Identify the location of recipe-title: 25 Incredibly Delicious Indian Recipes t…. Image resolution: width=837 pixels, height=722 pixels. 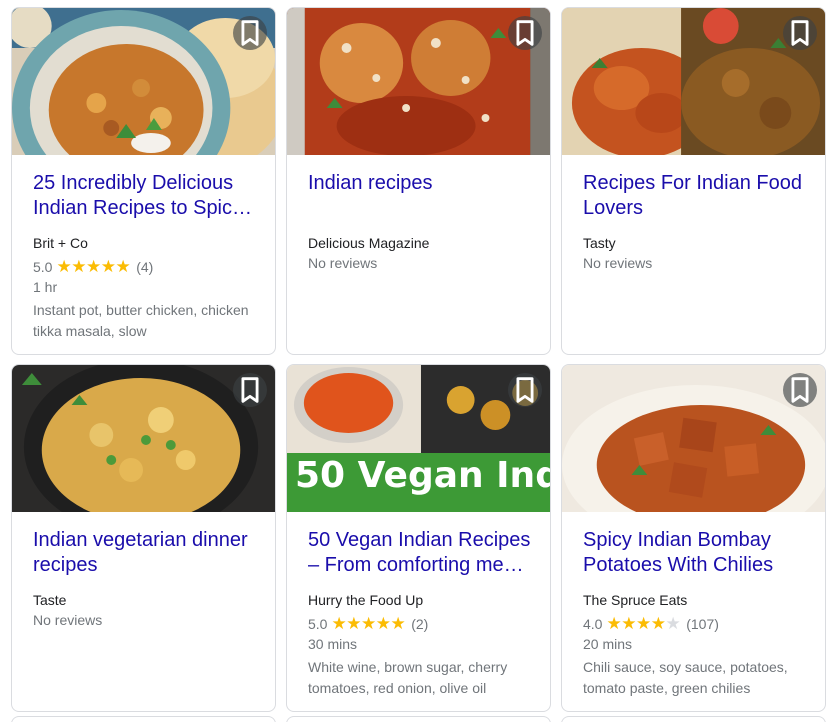
(146, 196).